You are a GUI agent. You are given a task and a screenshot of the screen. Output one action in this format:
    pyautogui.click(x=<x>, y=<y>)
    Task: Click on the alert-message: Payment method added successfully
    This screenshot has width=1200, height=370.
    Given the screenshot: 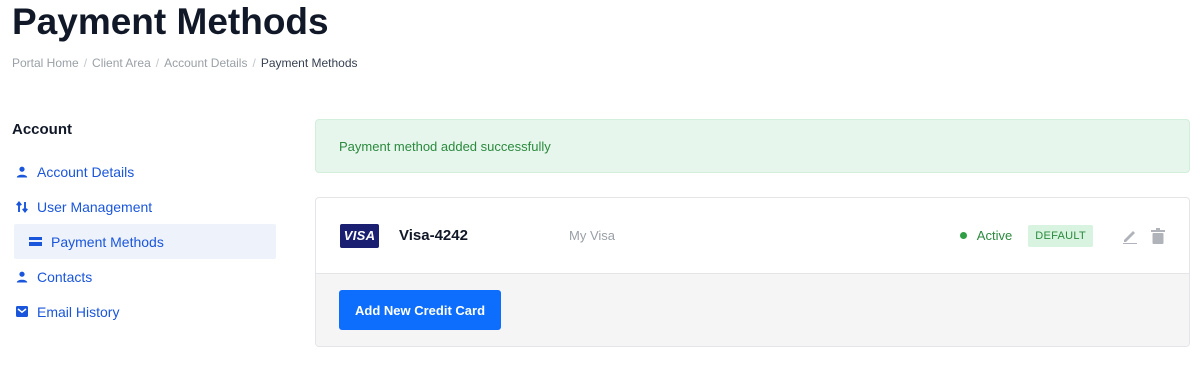 What is the action you would take?
    pyautogui.click(x=445, y=146)
    